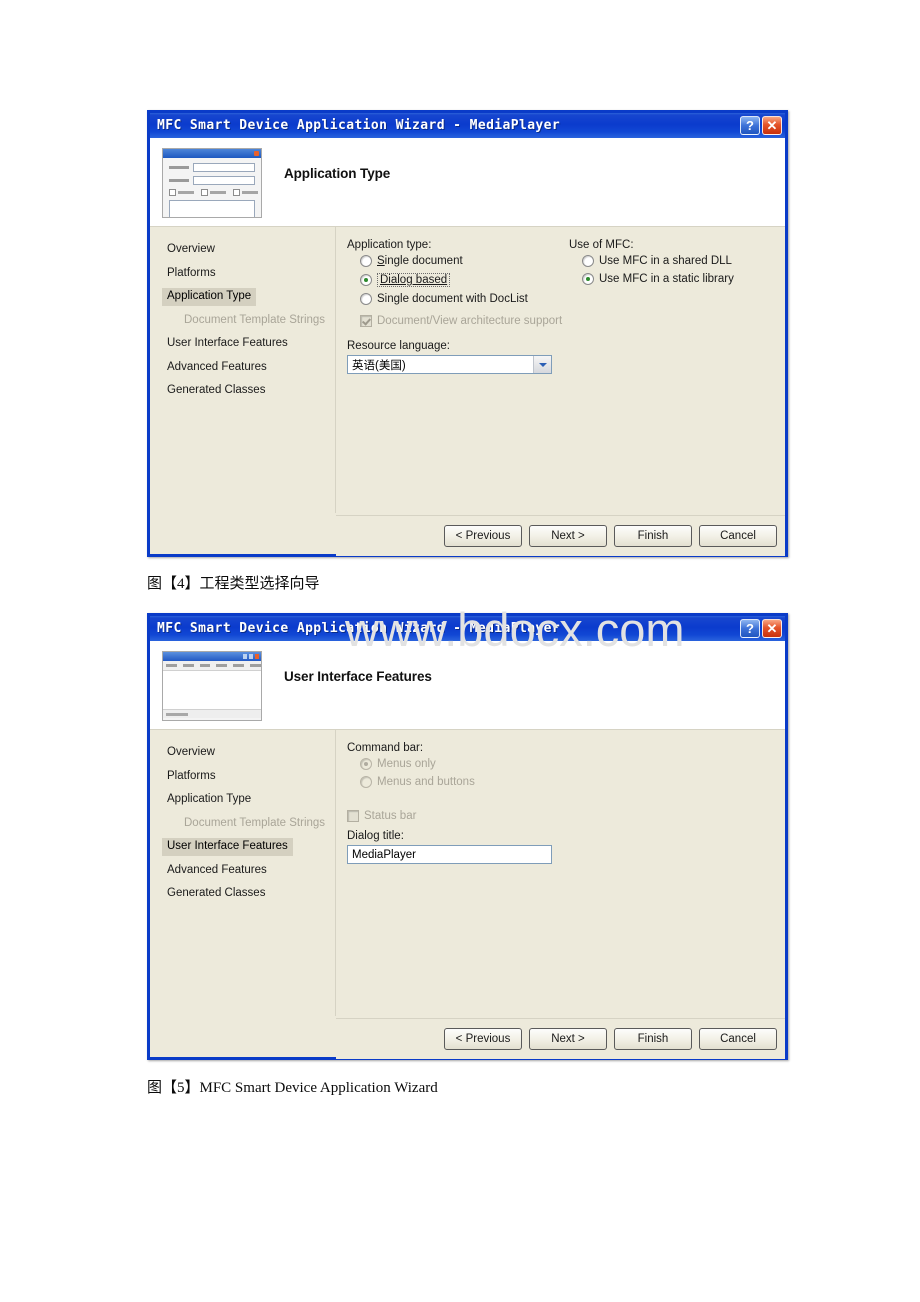 This screenshot has height=1302, width=920. I want to click on radio-dialog-based: Dialog based, so click(462, 280).